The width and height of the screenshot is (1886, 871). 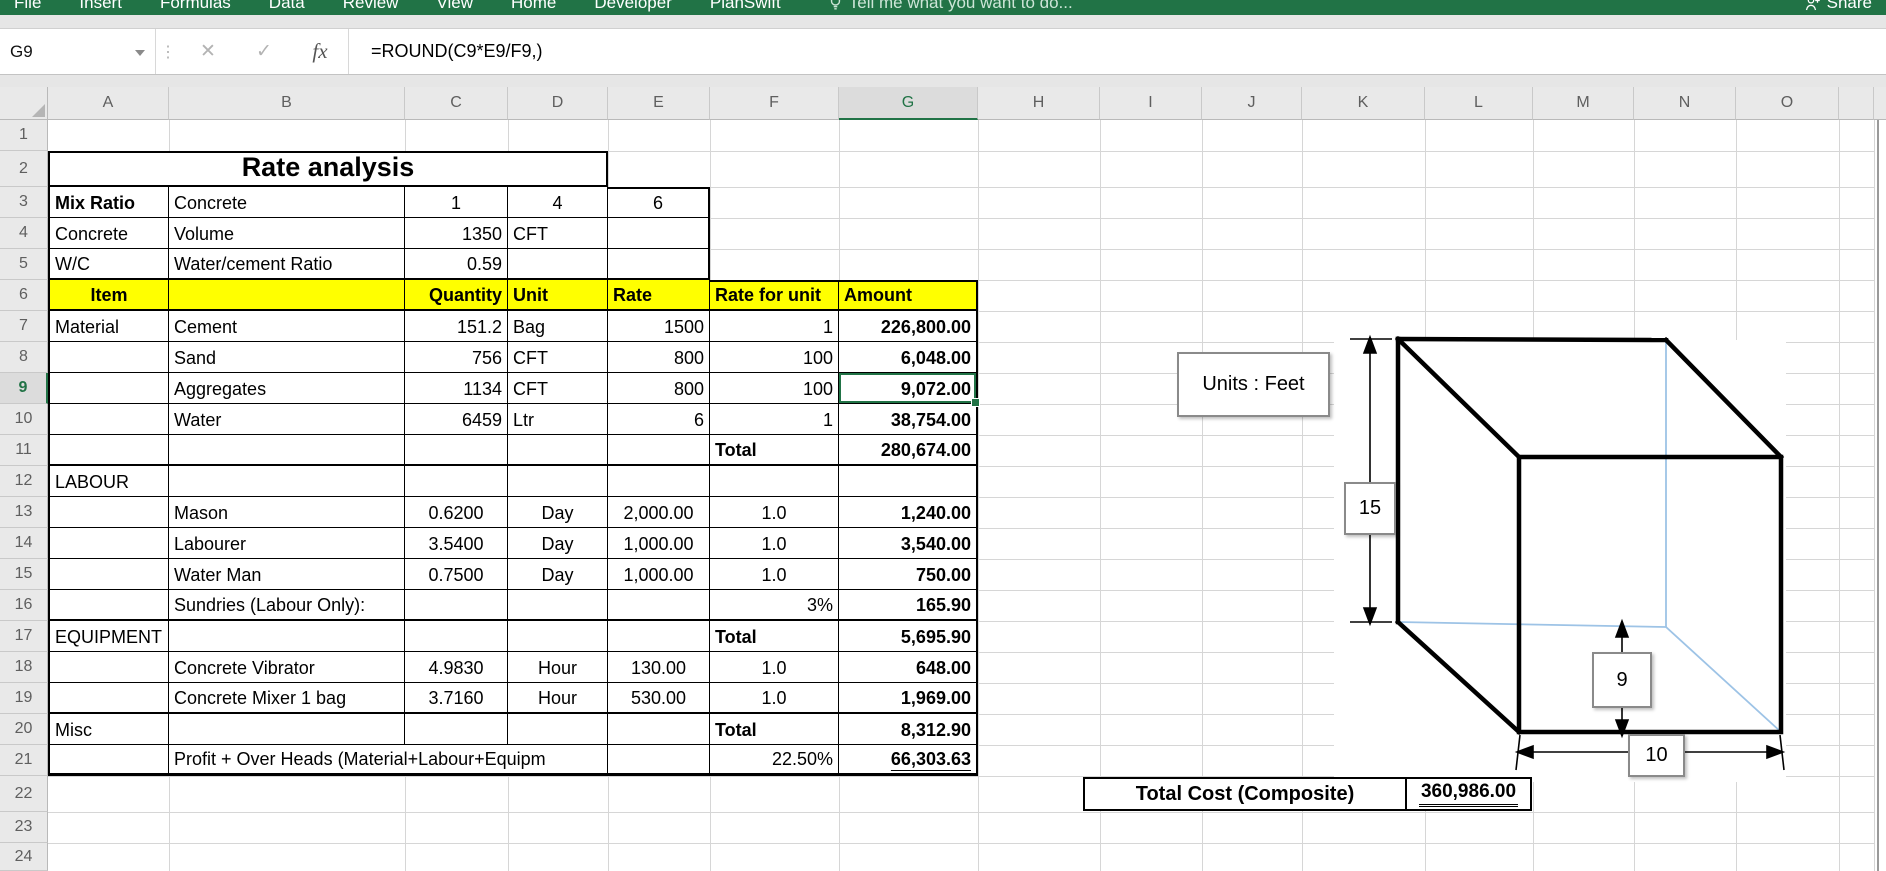 What do you see at coordinates (456, 103) in the screenshot?
I see `column-header-C: C` at bounding box center [456, 103].